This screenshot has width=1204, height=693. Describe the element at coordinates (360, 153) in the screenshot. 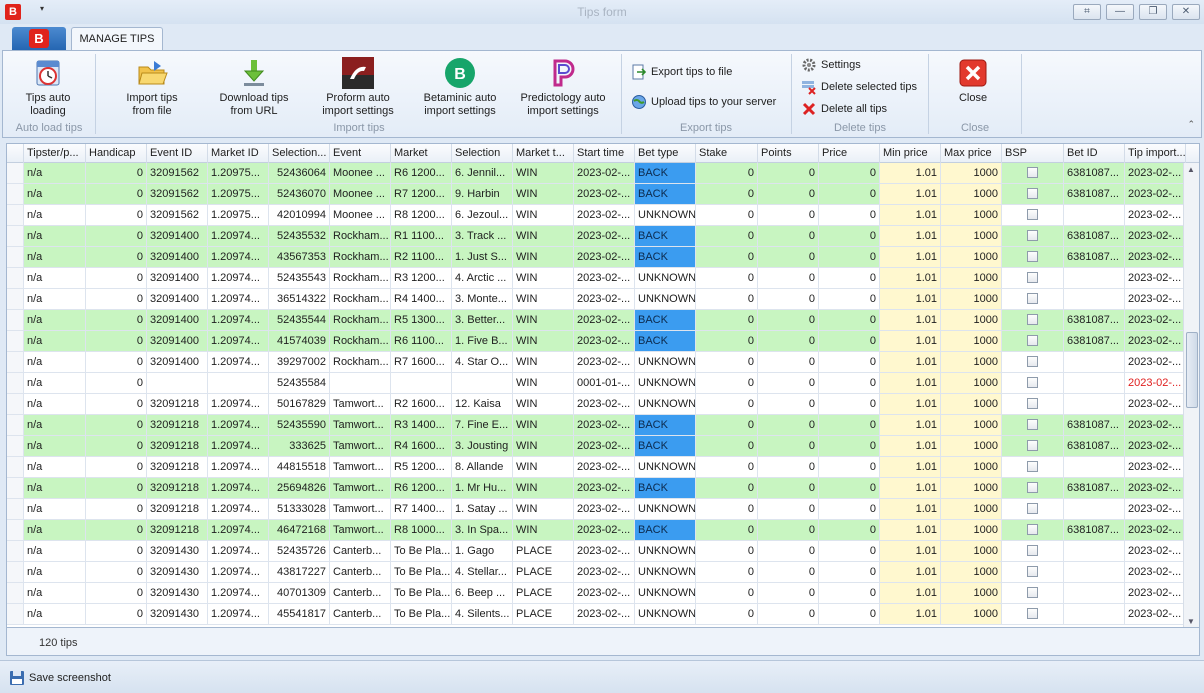

I see `column-header-event: Event` at that location.